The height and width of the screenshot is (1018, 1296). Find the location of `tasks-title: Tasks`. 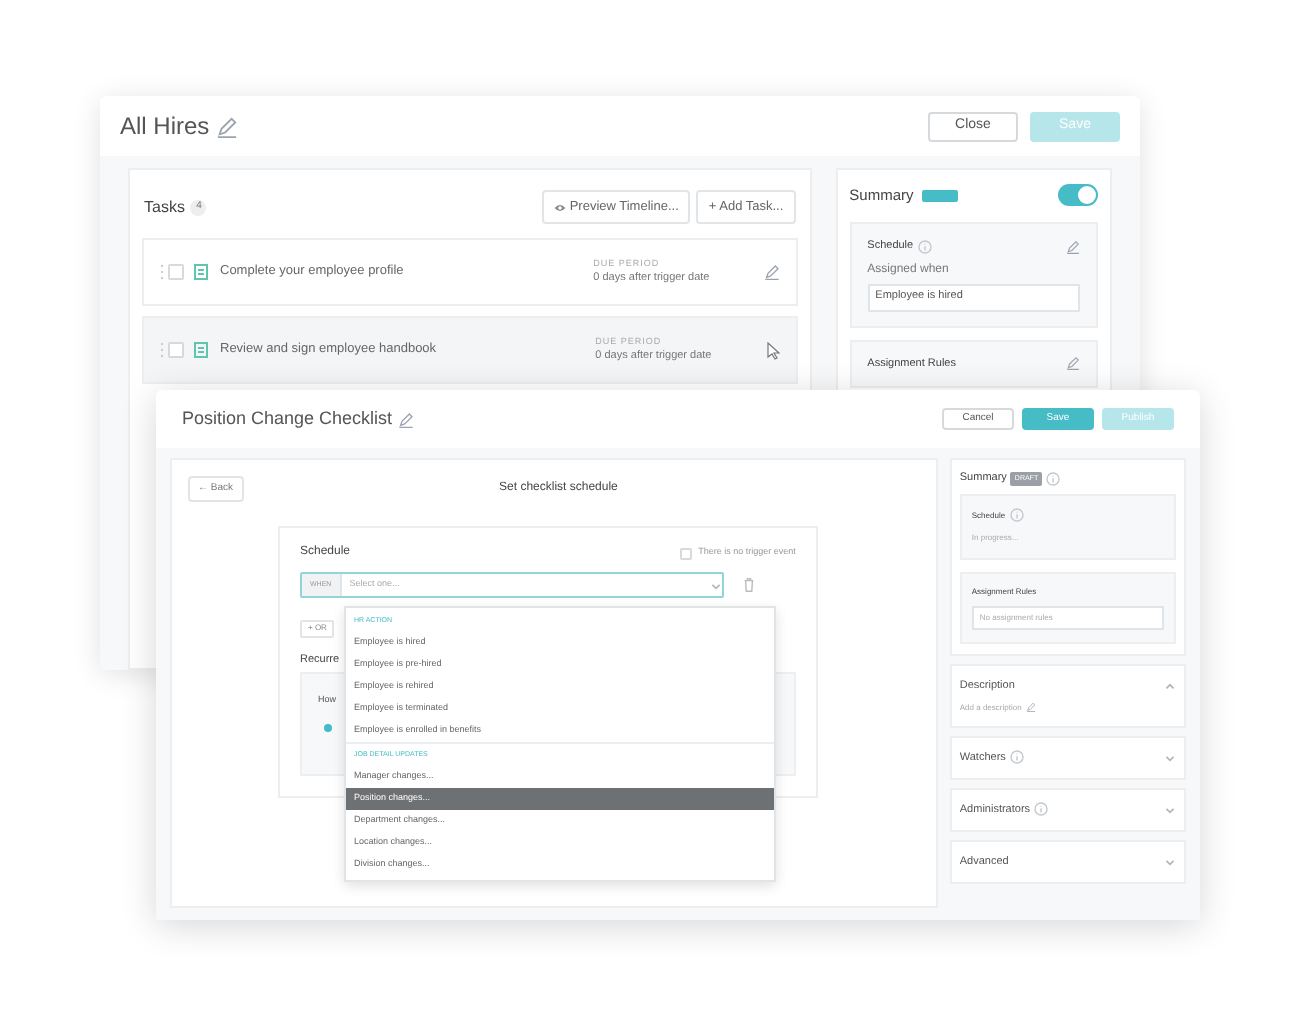

tasks-title: Tasks is located at coordinates (164, 207).